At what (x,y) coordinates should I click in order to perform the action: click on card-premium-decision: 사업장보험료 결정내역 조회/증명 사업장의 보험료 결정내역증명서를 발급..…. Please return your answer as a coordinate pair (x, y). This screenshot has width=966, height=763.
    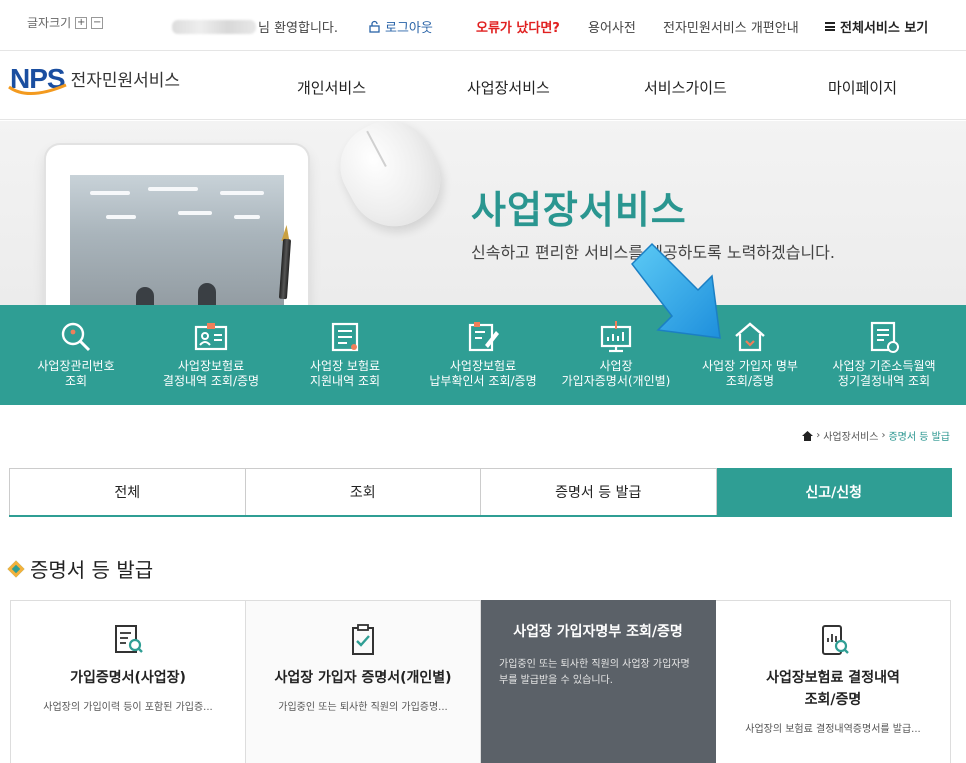
    Looking at the image, I should click on (833, 681).